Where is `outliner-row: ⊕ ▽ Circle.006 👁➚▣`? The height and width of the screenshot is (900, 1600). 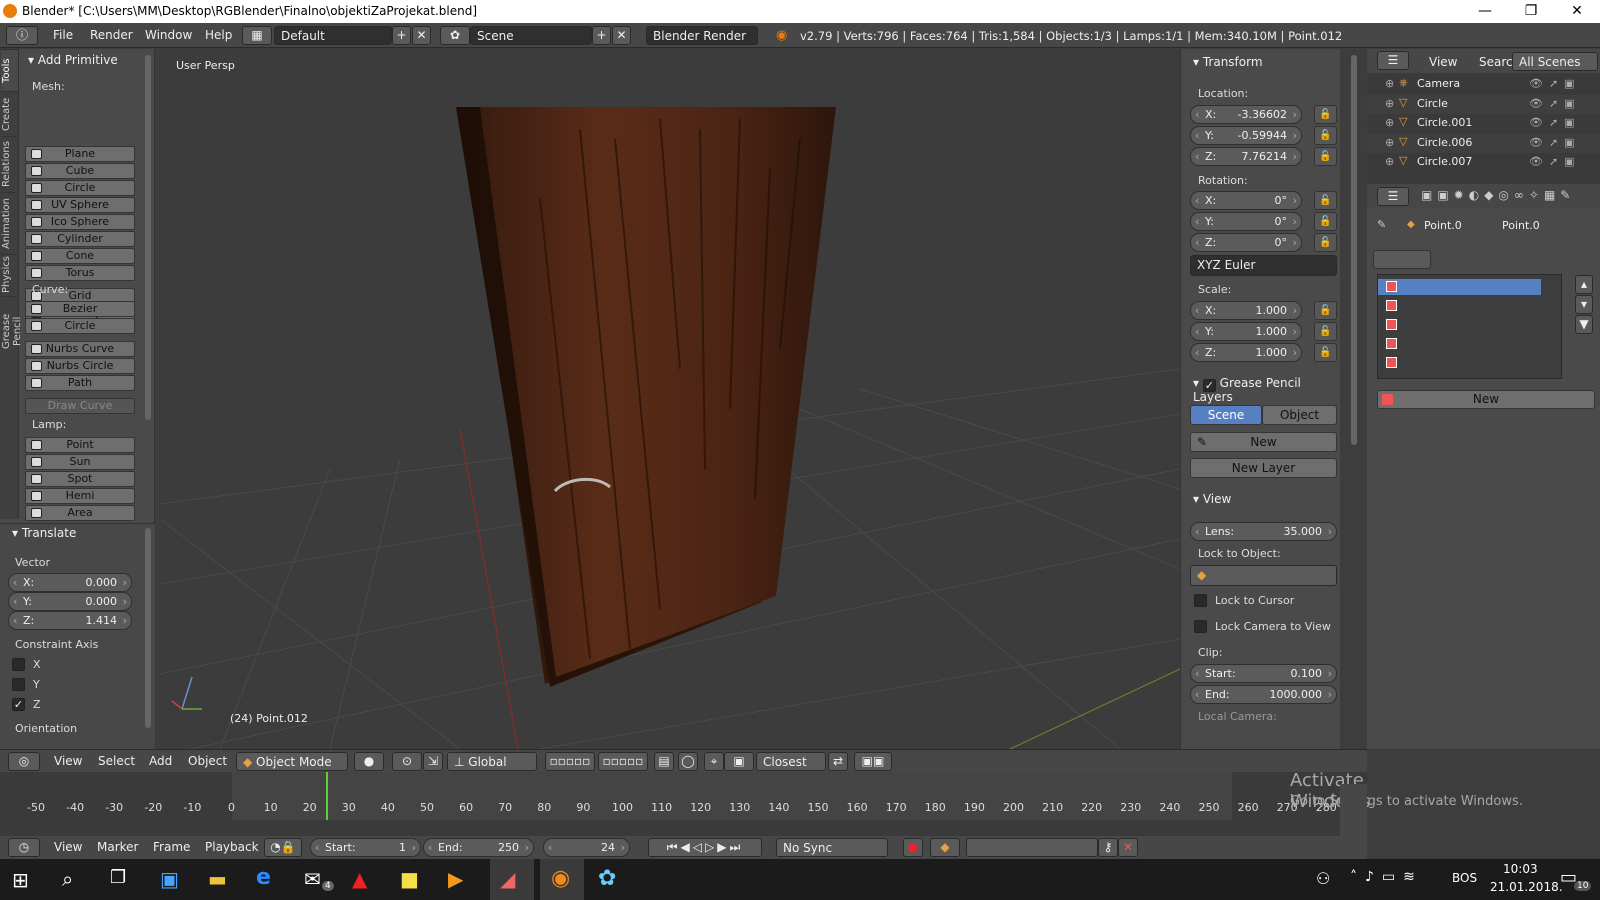
outliner-row: ⊕ ▽ Circle.006 👁➚▣ is located at coordinates (1483, 143).